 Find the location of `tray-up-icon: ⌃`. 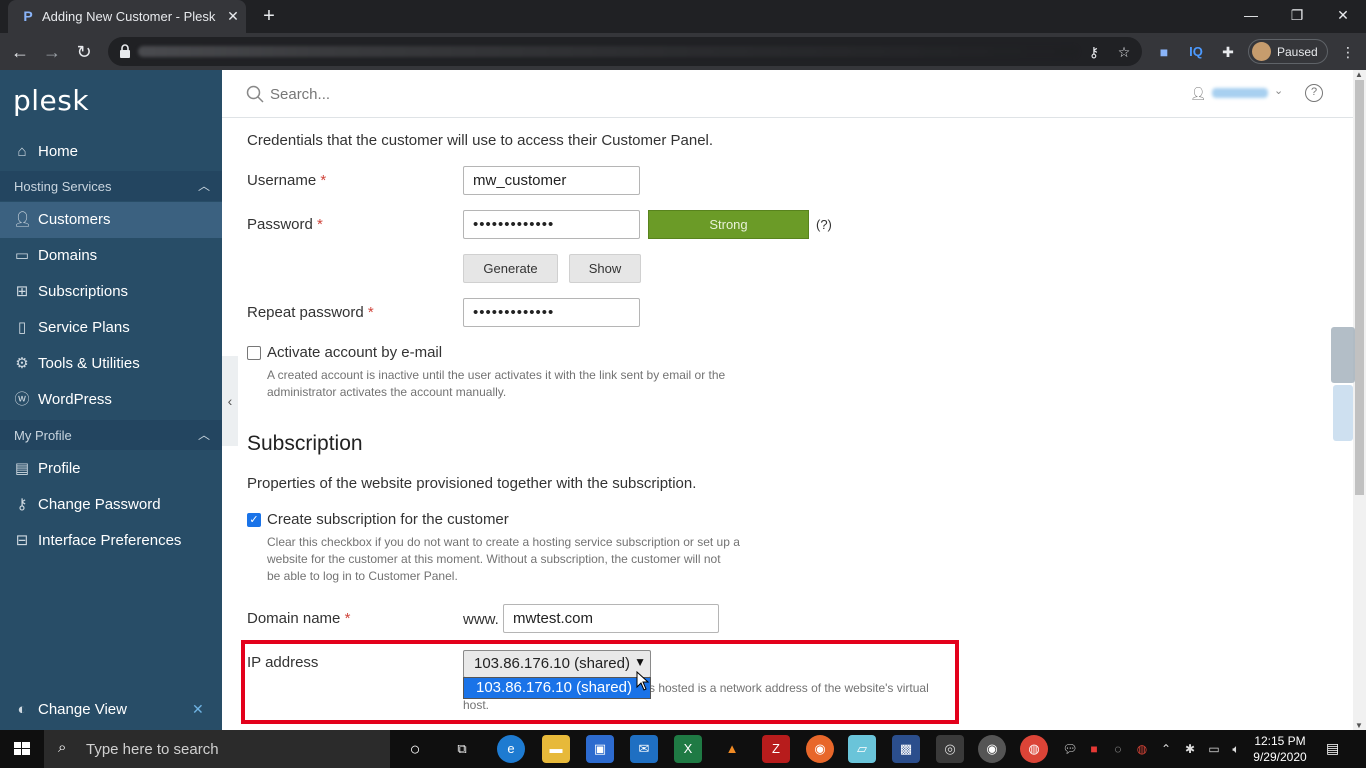

tray-up-icon: ⌃ is located at coordinates (1166, 749).